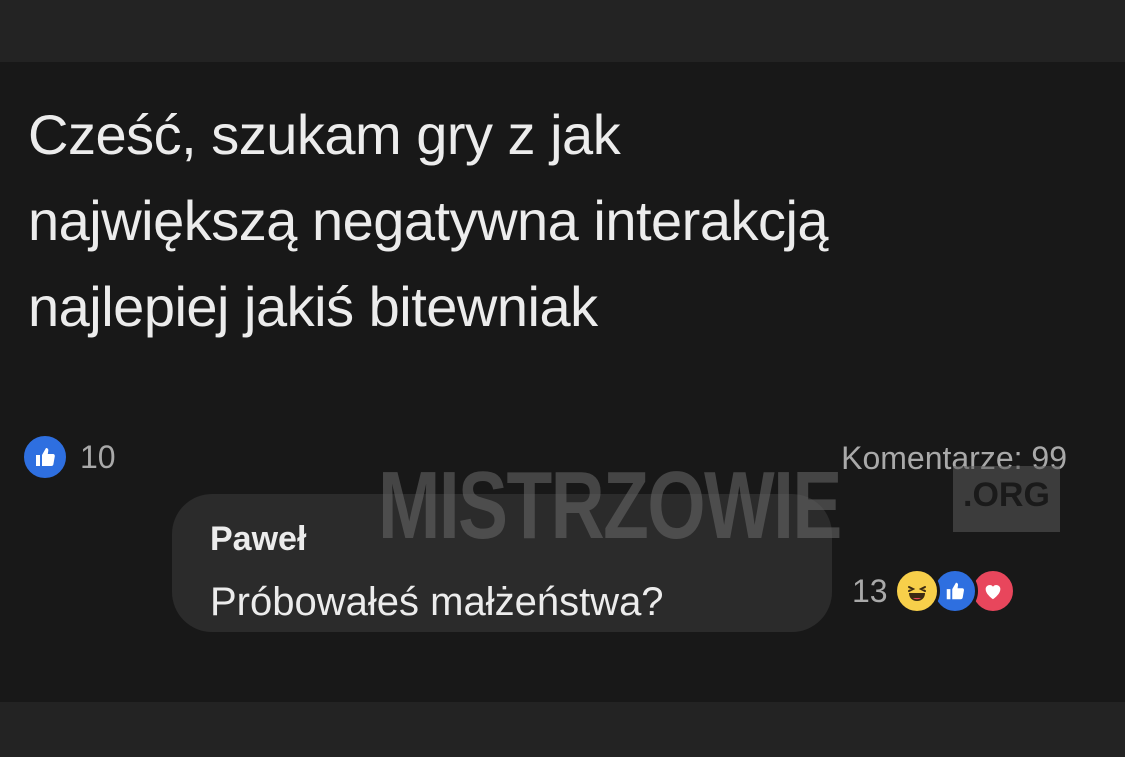 The image size is (1125, 757). Describe the element at coordinates (870, 590) in the screenshot. I see `reaction-count: 13` at that location.